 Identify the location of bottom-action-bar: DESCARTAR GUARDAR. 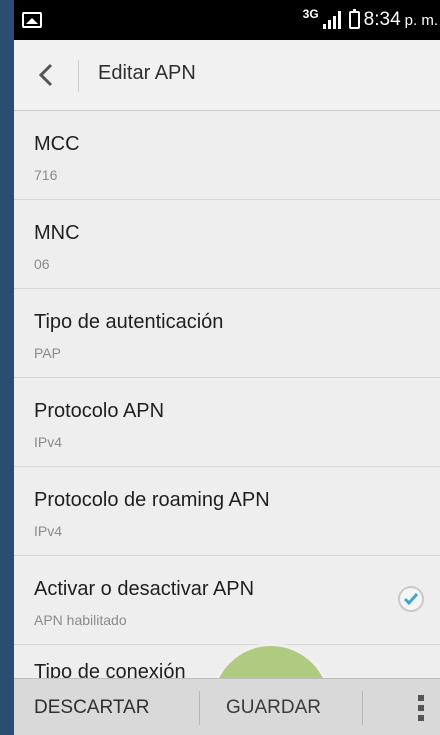
(227, 706).